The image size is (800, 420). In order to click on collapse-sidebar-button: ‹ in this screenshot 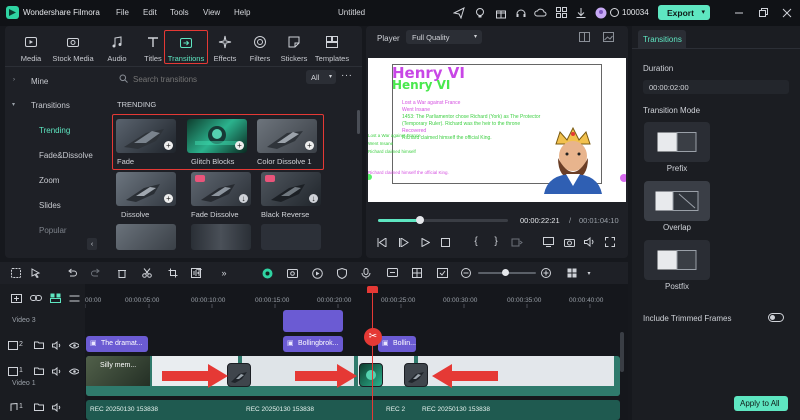, I will do `click(92, 244)`.